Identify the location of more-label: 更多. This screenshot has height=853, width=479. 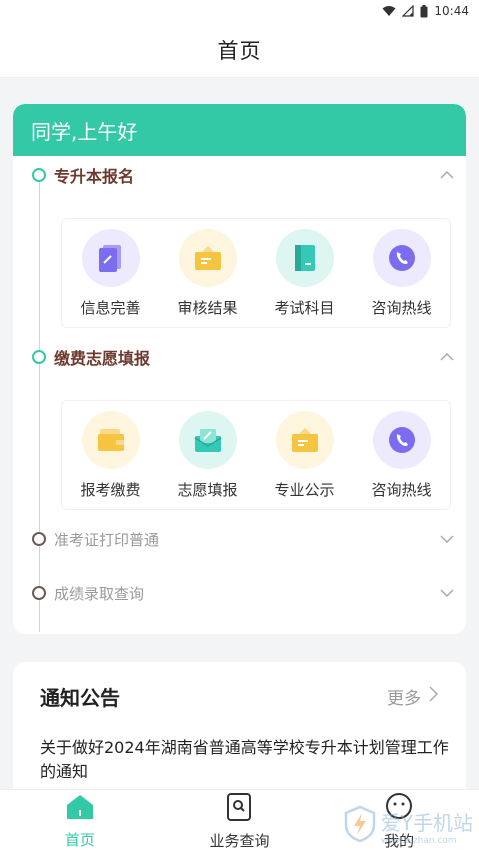
(404, 699).